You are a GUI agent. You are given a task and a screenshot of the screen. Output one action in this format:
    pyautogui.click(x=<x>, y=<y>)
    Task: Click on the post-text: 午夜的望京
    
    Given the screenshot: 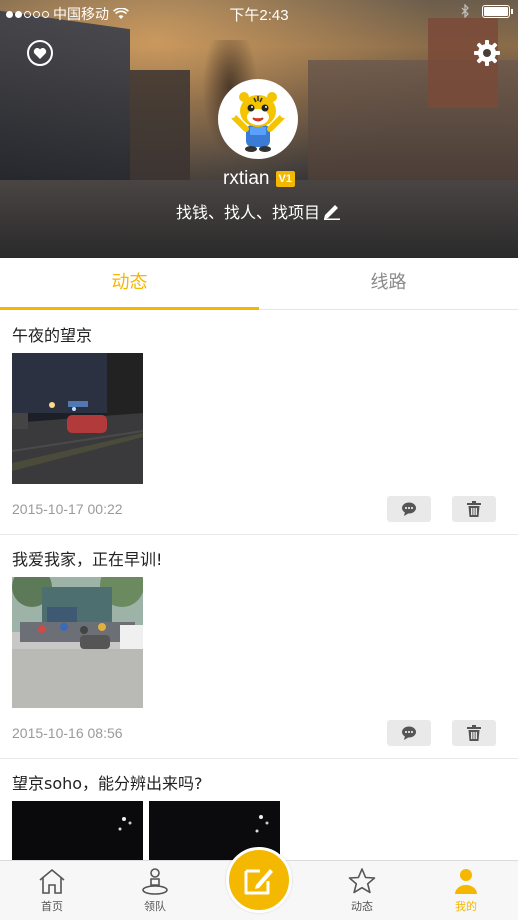 What is the action you would take?
    pyautogui.click(x=52, y=335)
    